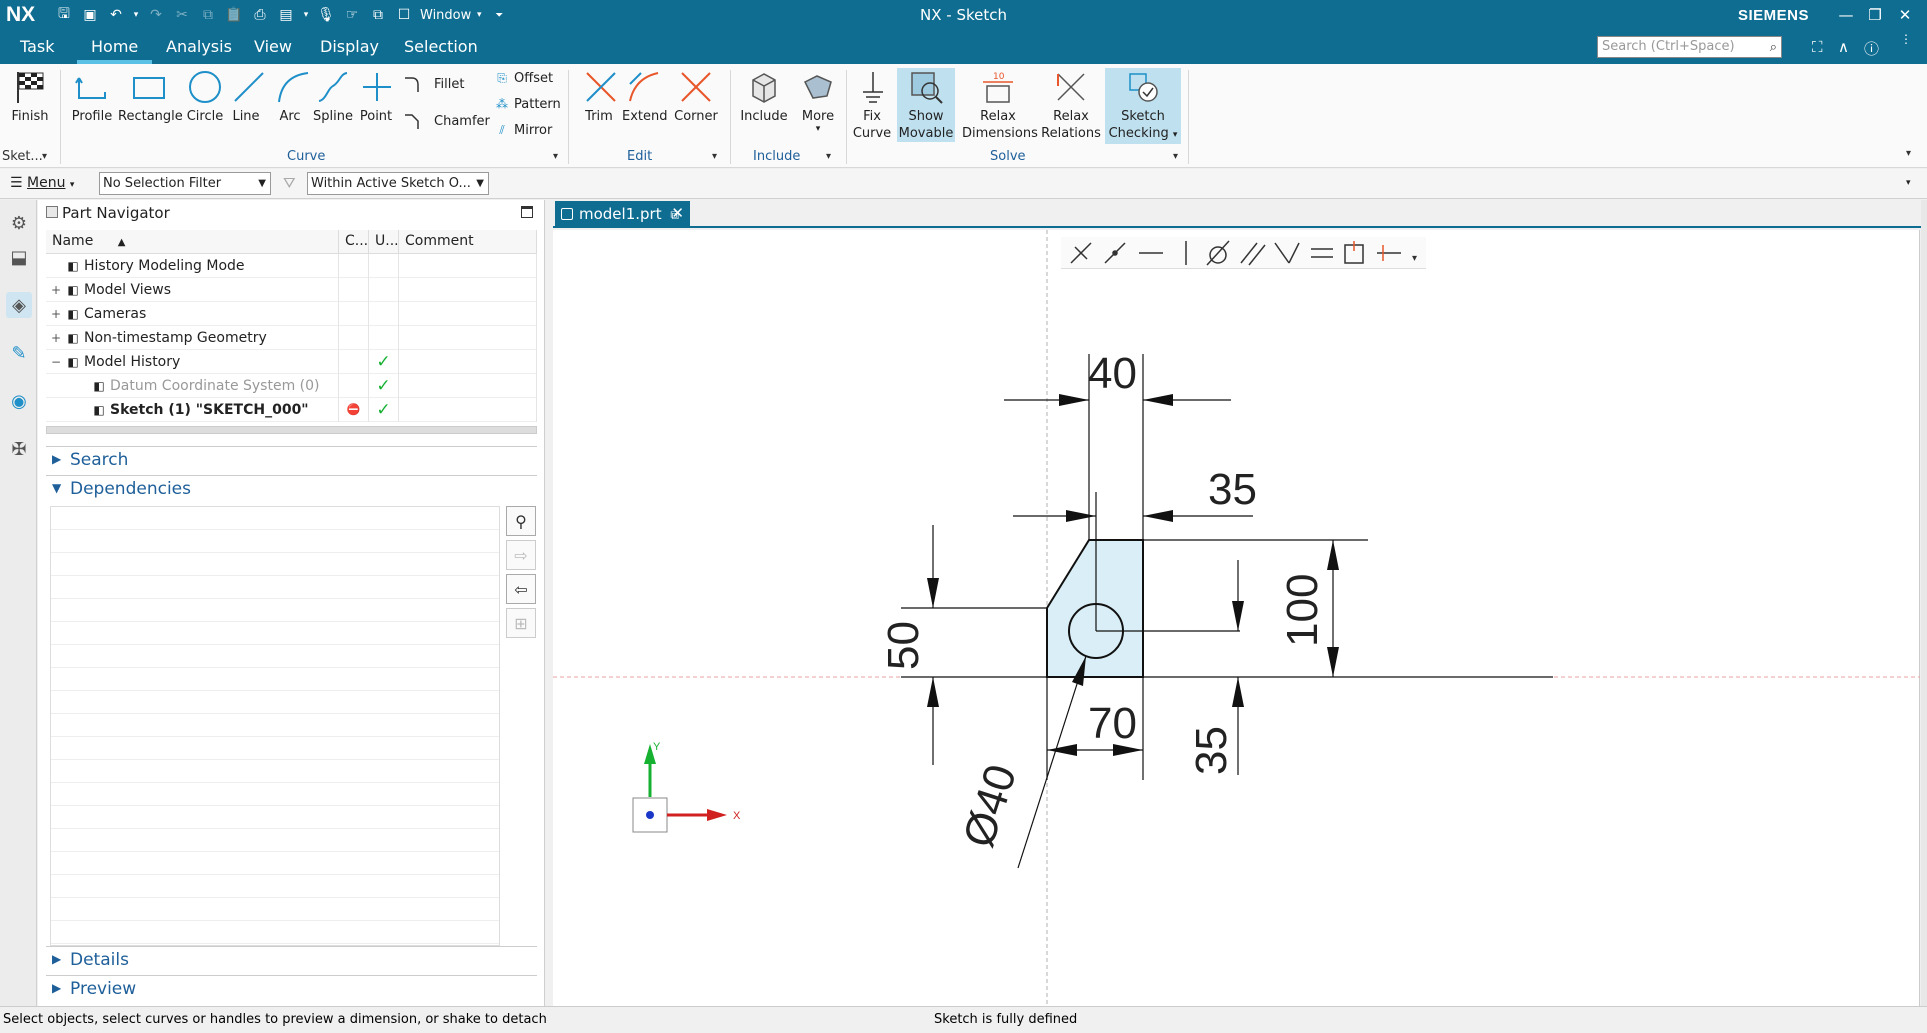 The height and width of the screenshot is (1033, 1927). What do you see at coordinates (527, 212) in the screenshot?
I see `maximize-panel-icon` at bounding box center [527, 212].